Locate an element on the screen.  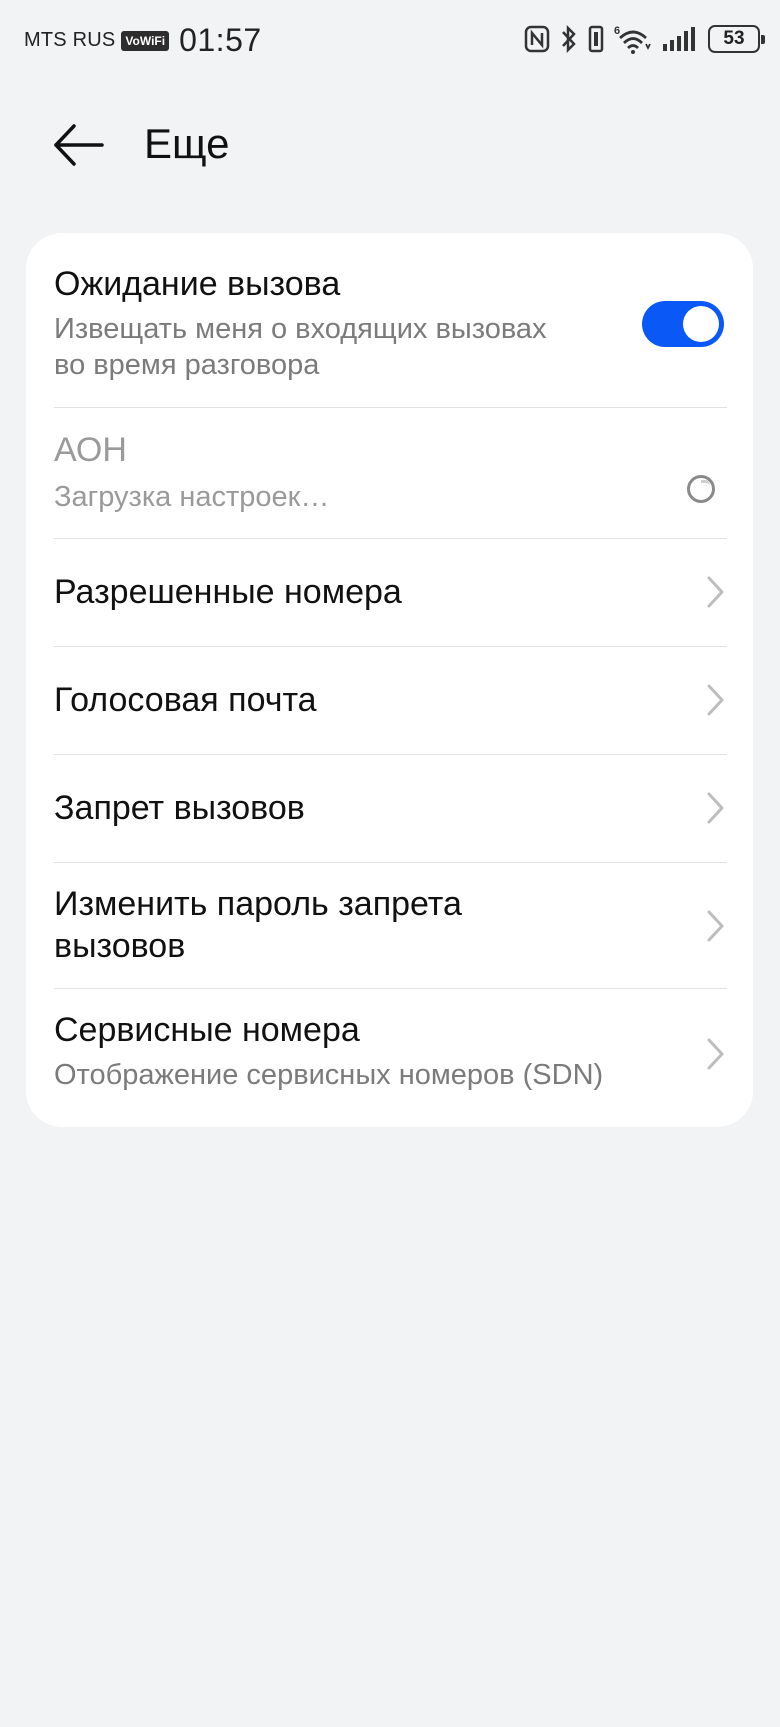
clock: 01:57 is located at coordinates (220, 40).